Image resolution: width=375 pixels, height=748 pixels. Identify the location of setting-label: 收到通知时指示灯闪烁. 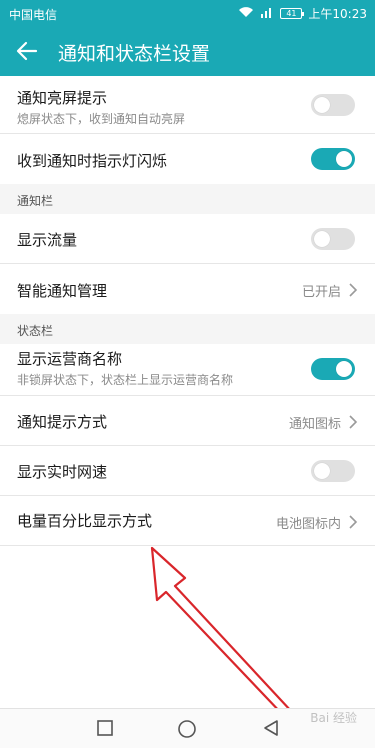
(92, 161).